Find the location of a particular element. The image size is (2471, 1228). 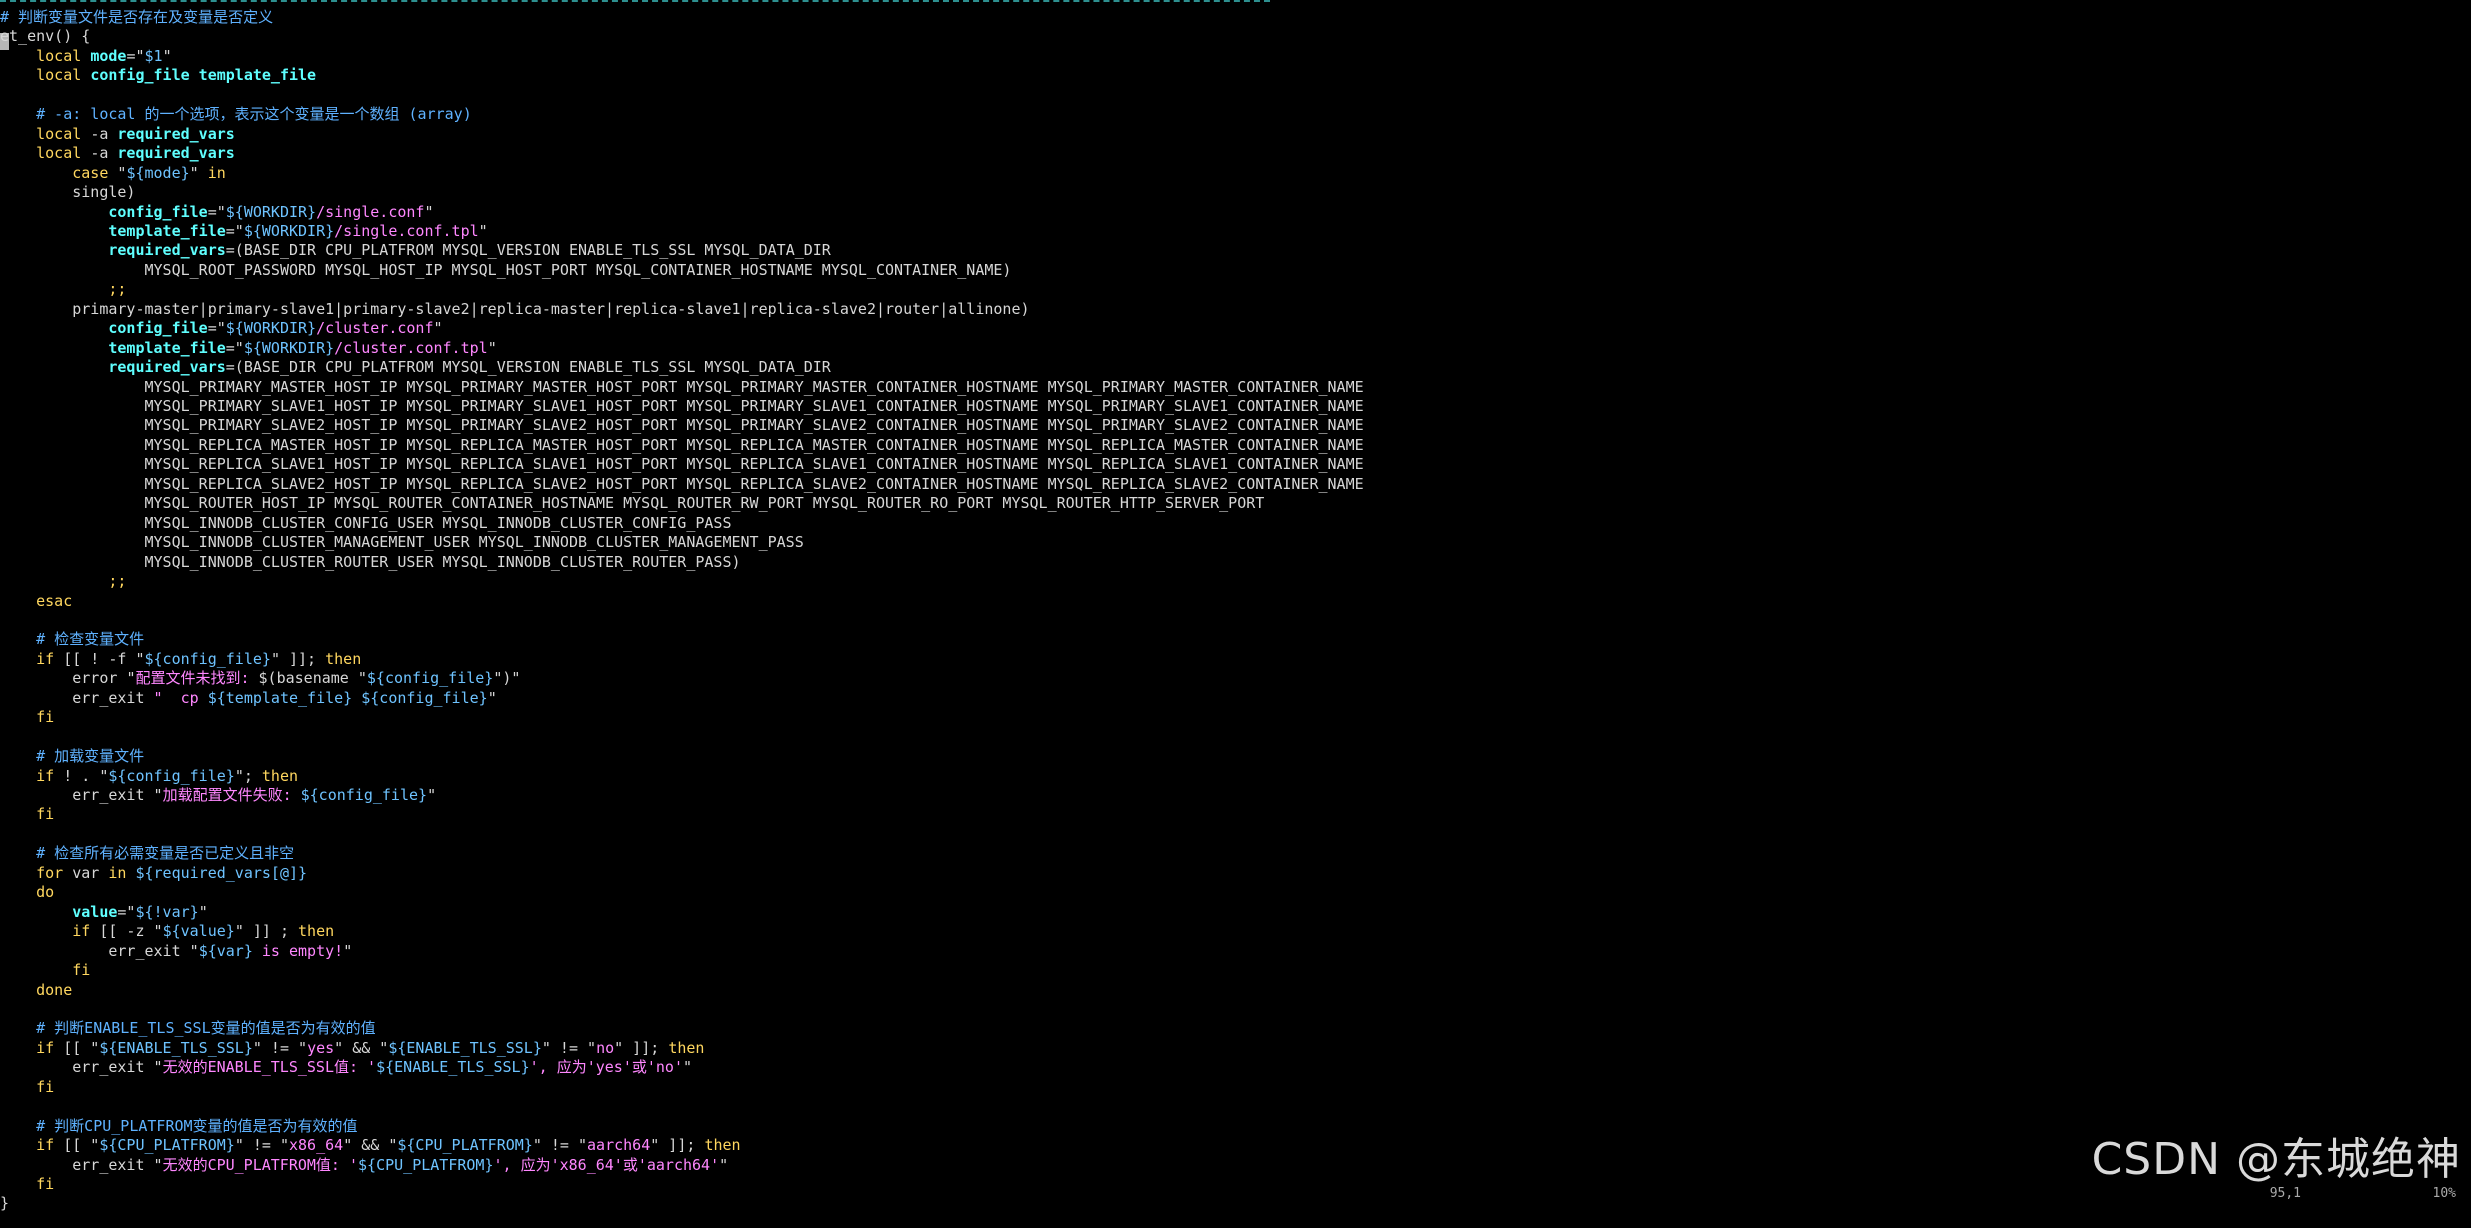

code-line: config_file="${WORKDIR}/single.conf" is located at coordinates (216, 212).